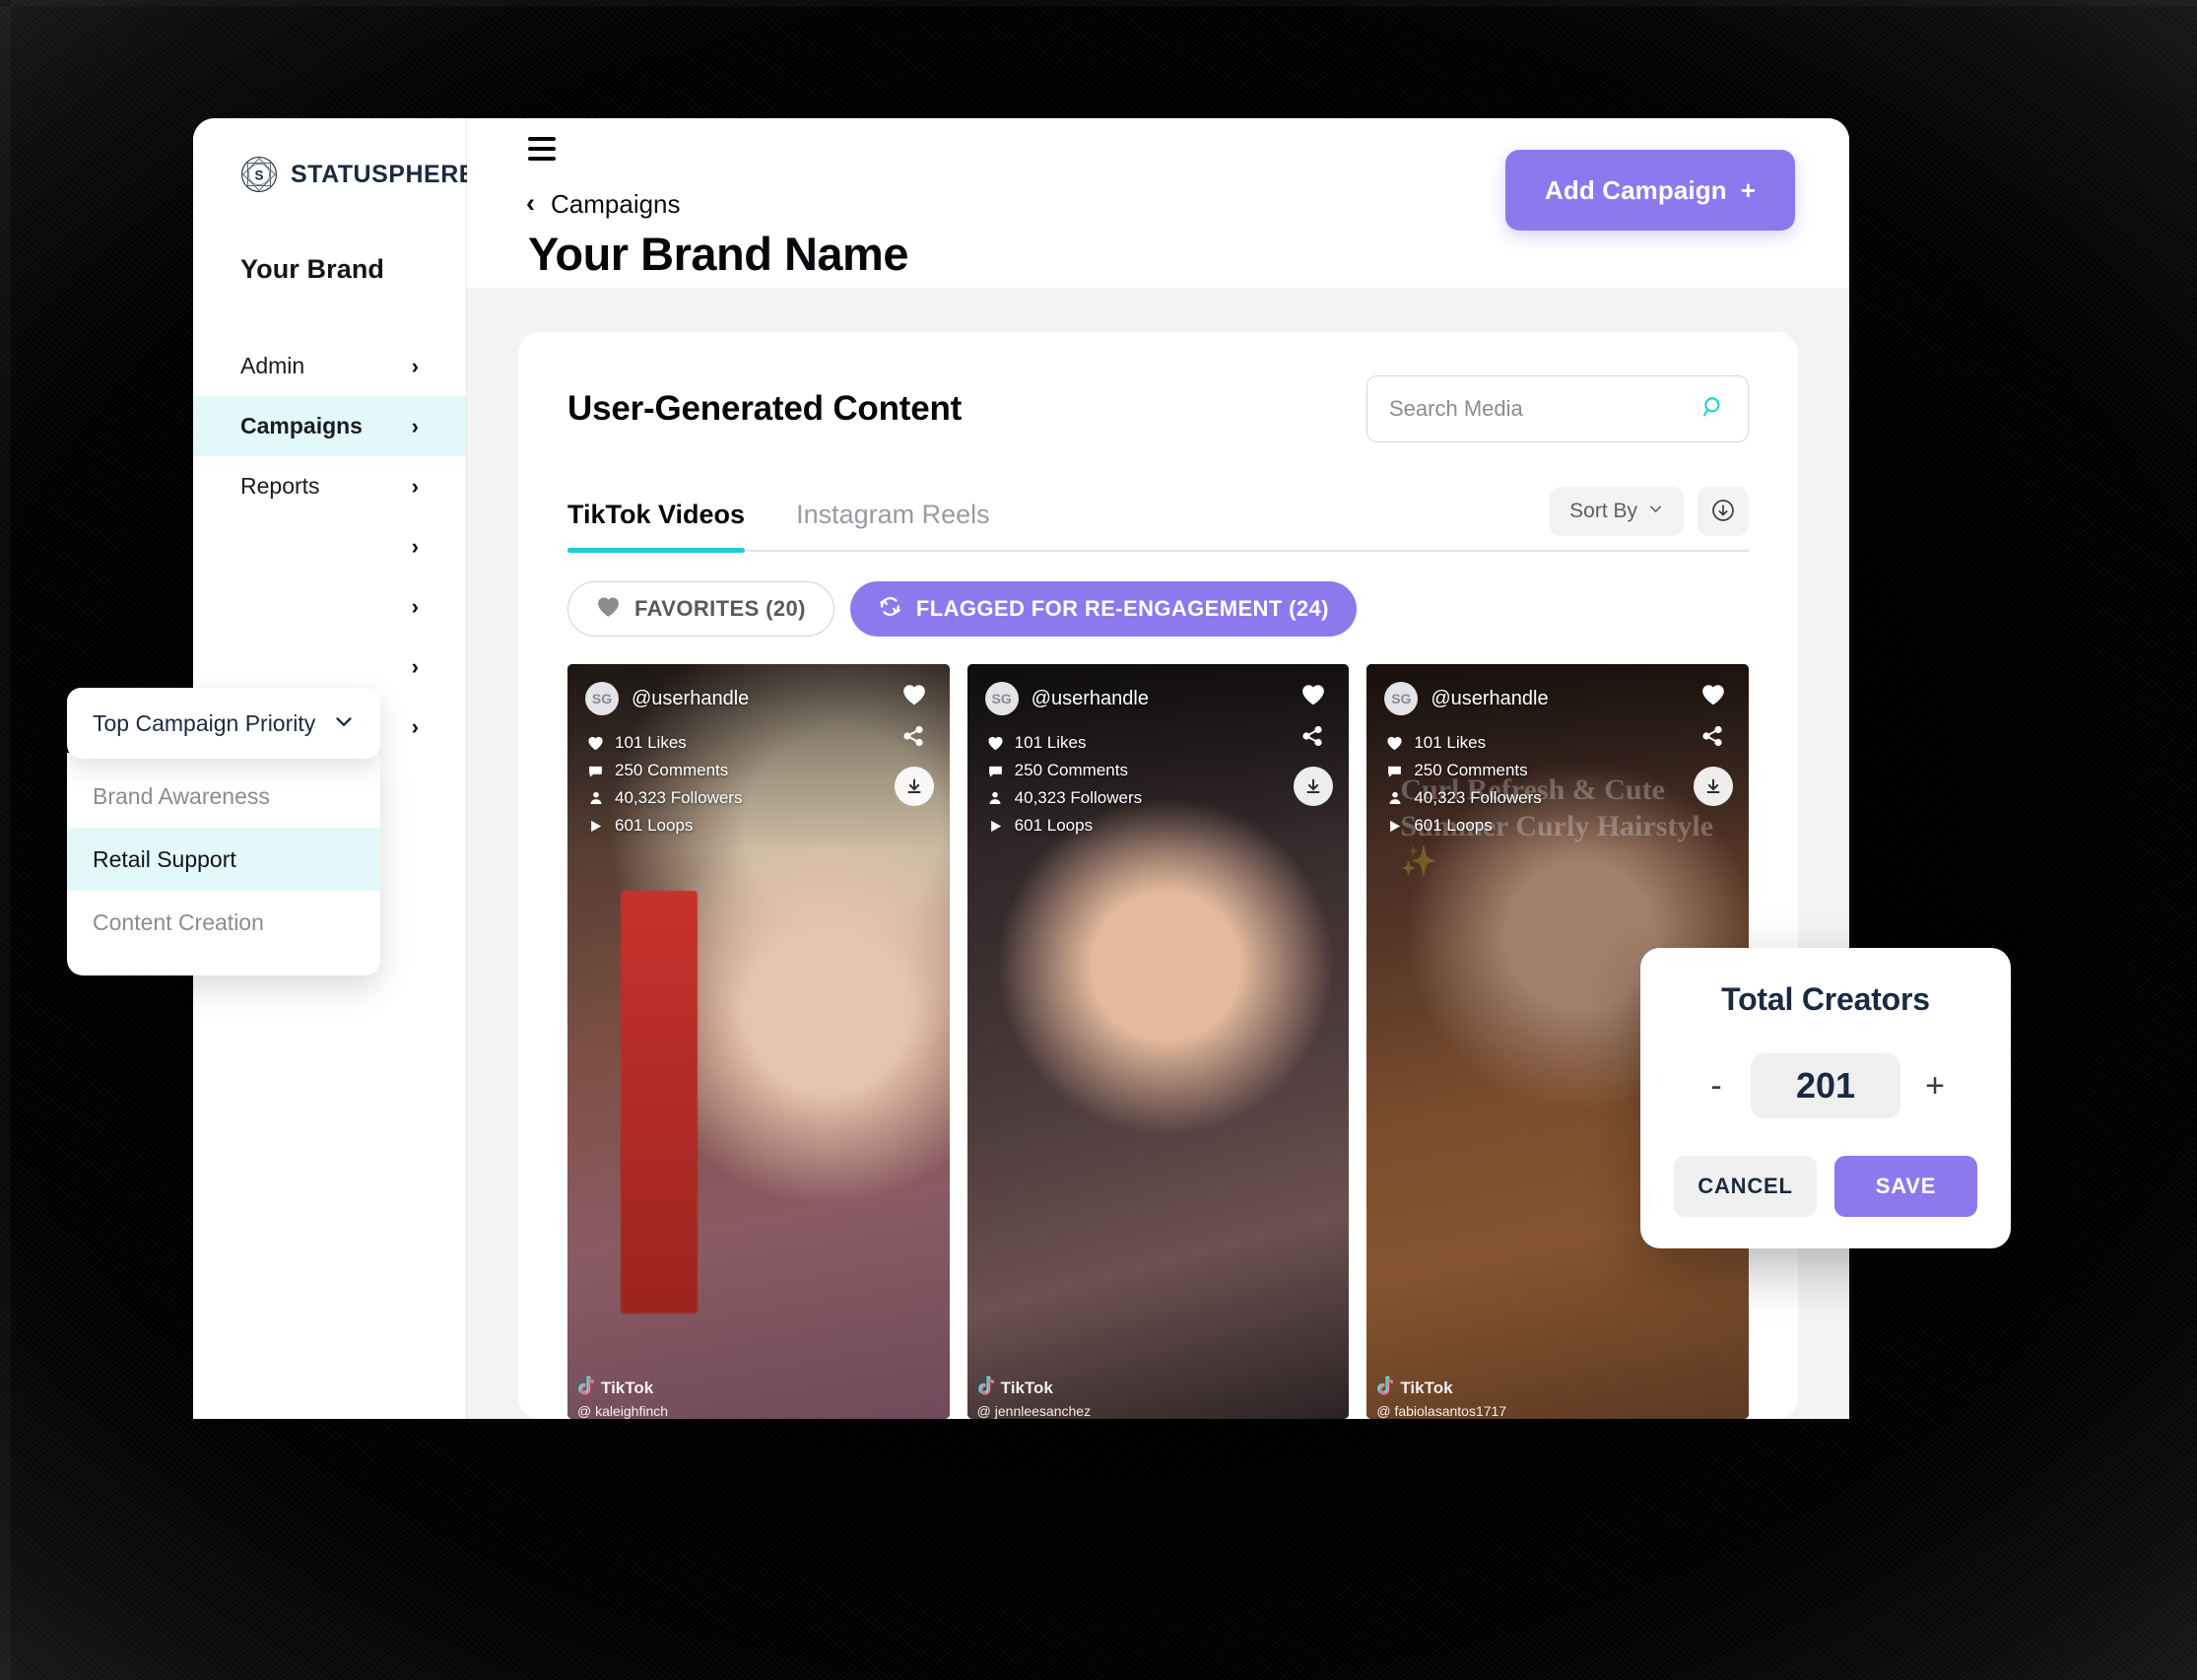 The image size is (2197, 1680). I want to click on stat-loops: 601 Loops, so click(1065, 826).